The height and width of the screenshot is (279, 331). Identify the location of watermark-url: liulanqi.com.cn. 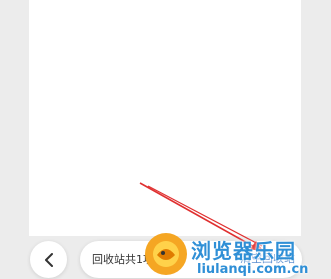
(253, 269).